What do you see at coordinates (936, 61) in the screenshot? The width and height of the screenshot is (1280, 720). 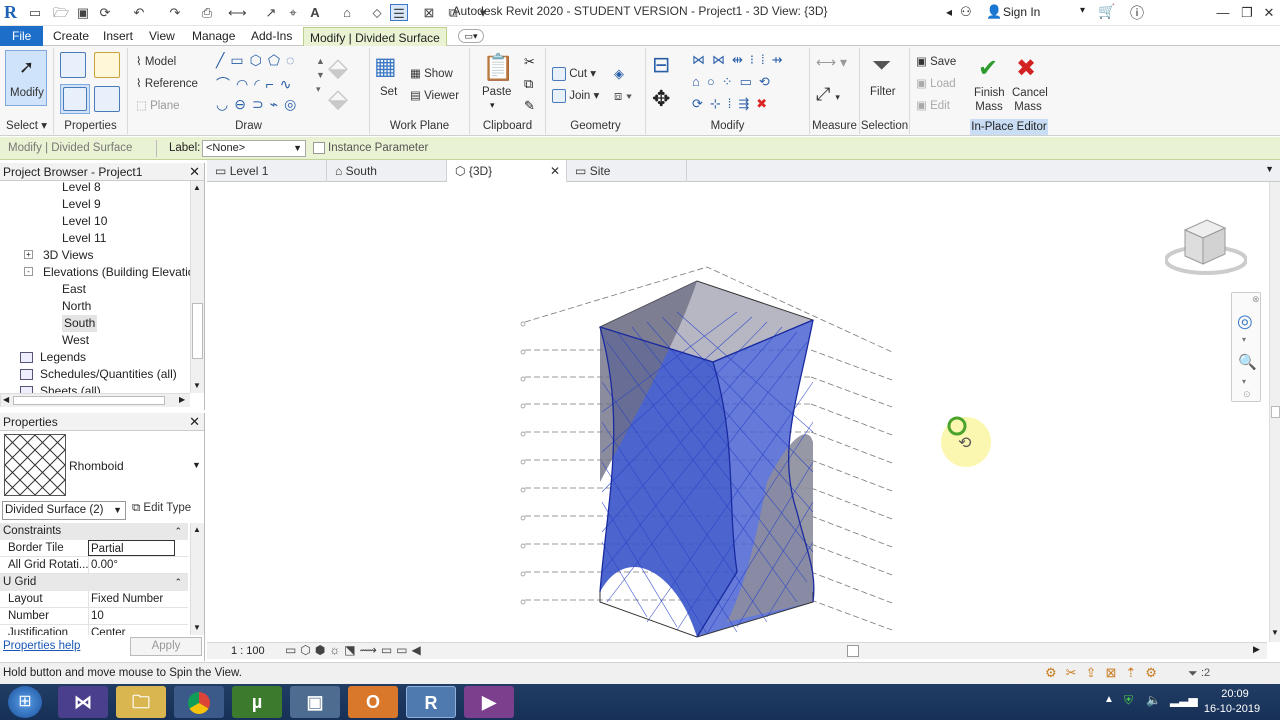 I see `save-button: ▣ Save` at bounding box center [936, 61].